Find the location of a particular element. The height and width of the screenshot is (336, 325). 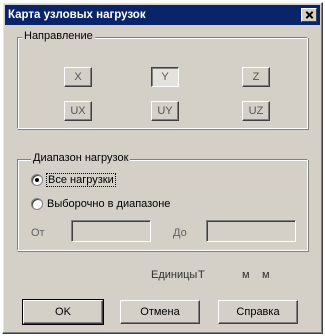

direction-ux-button: UX is located at coordinates (78, 111).